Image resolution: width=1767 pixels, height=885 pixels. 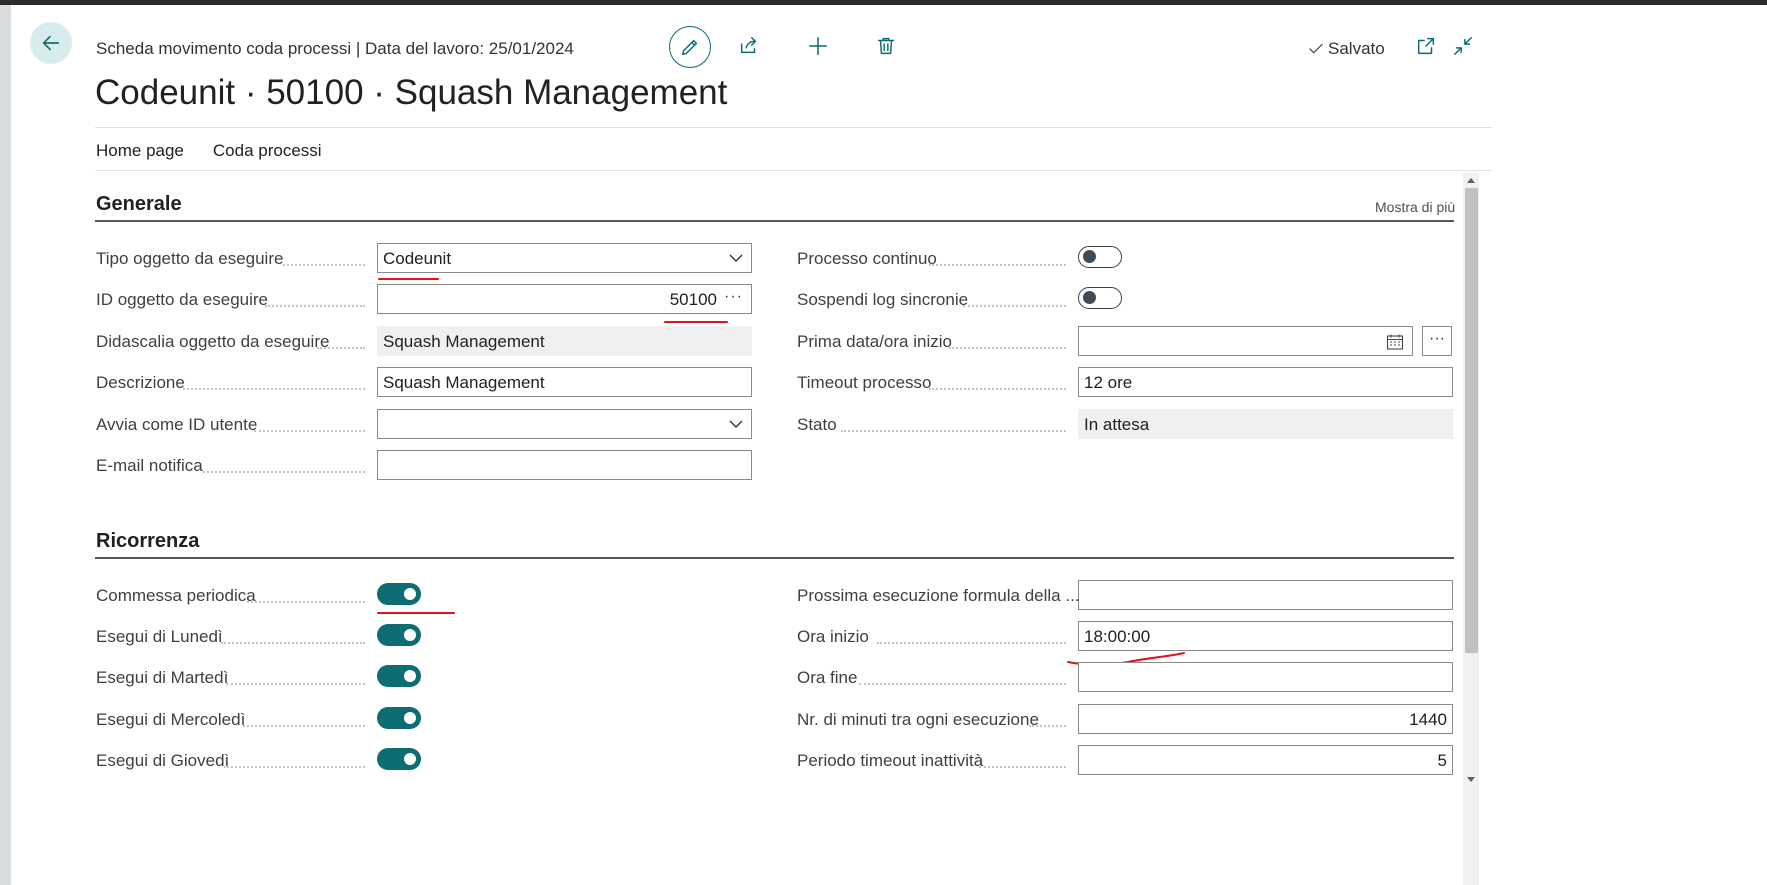 I want to click on commessa-periodica-toggle, so click(x=399, y=594).